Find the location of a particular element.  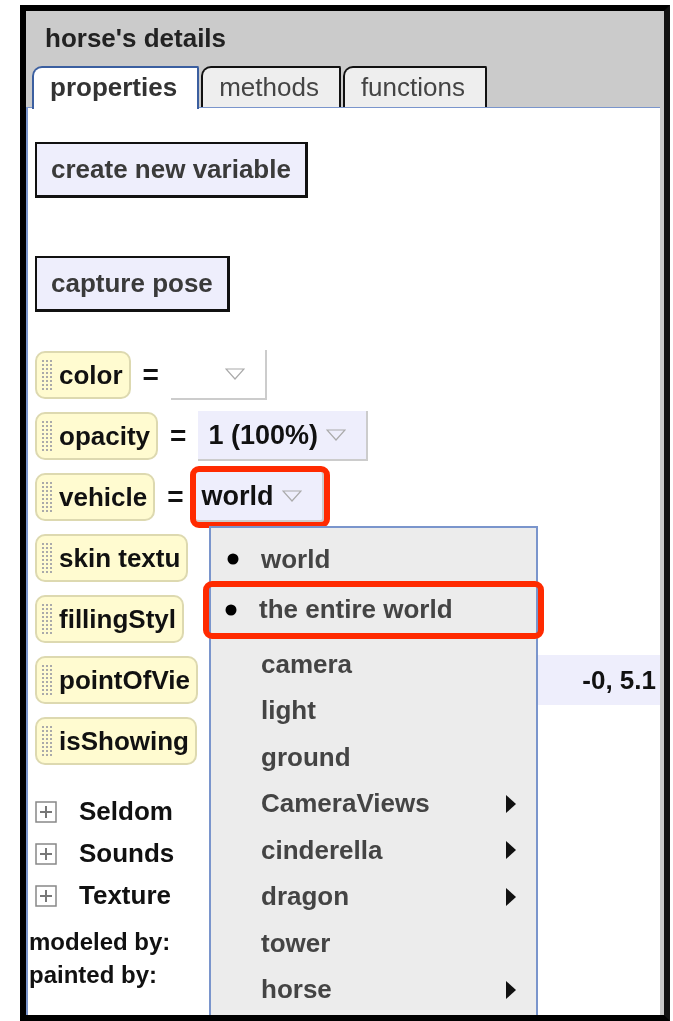

menu-item: camera is located at coordinates (373, 664).